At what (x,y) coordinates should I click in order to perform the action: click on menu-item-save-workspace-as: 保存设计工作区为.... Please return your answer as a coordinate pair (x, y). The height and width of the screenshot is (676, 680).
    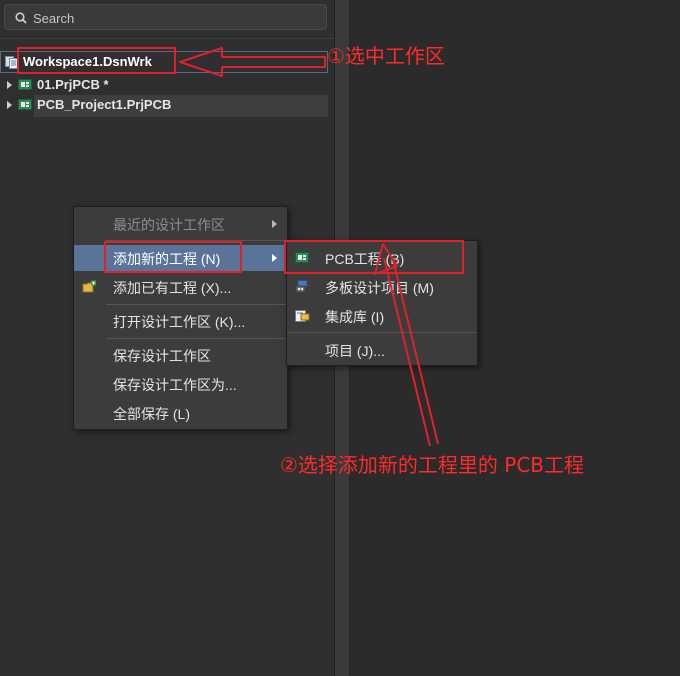
    Looking at the image, I should click on (180, 384).